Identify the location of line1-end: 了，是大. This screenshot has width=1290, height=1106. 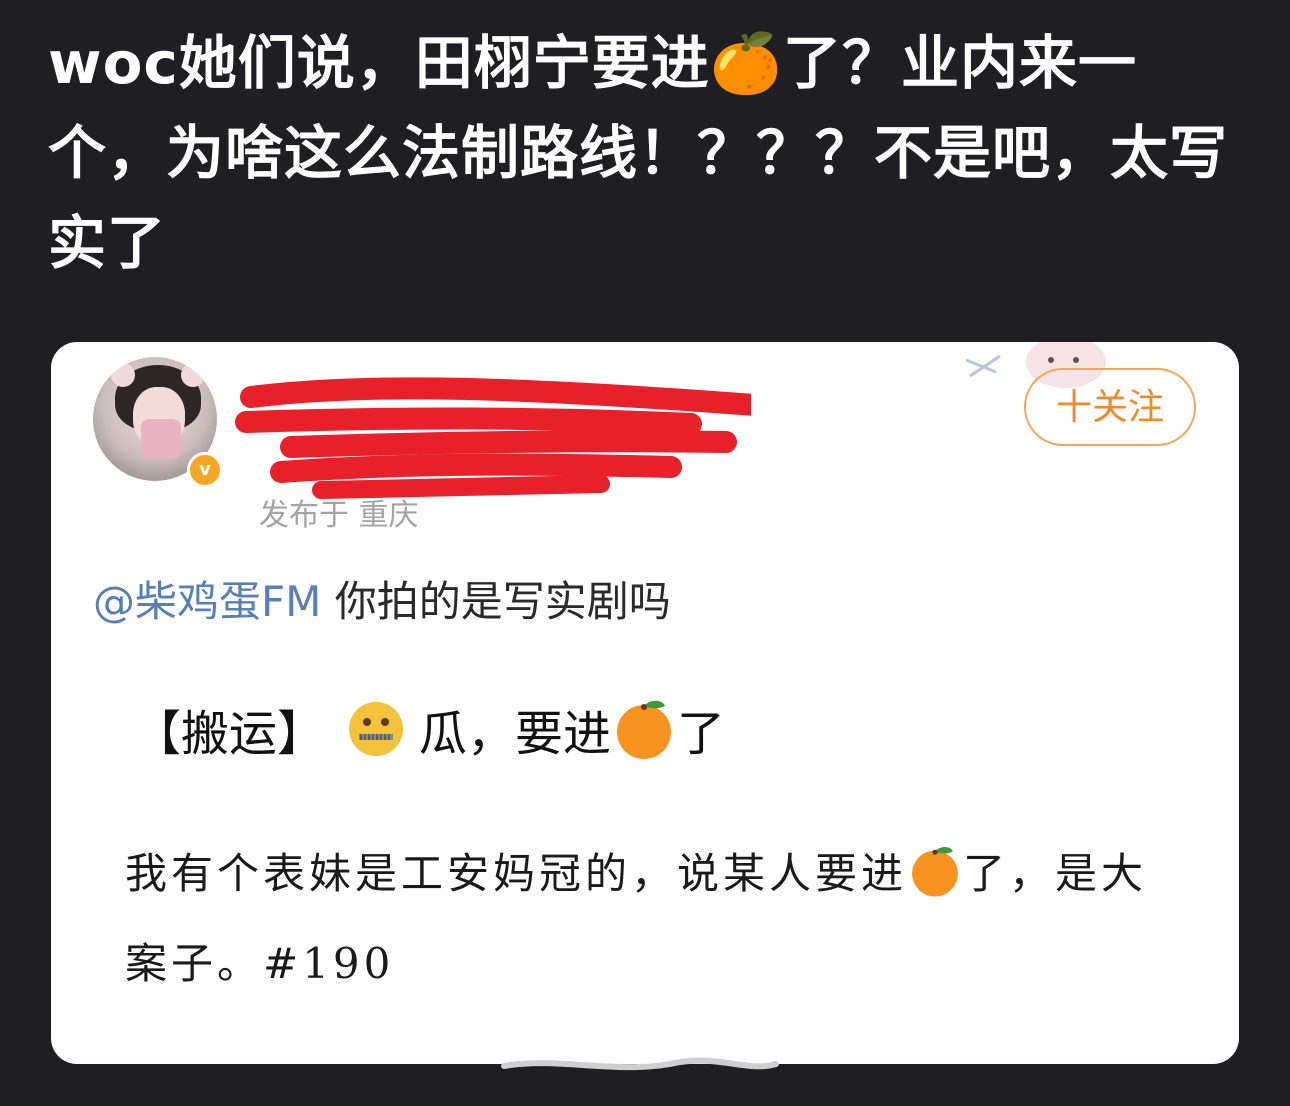
(1055, 873).